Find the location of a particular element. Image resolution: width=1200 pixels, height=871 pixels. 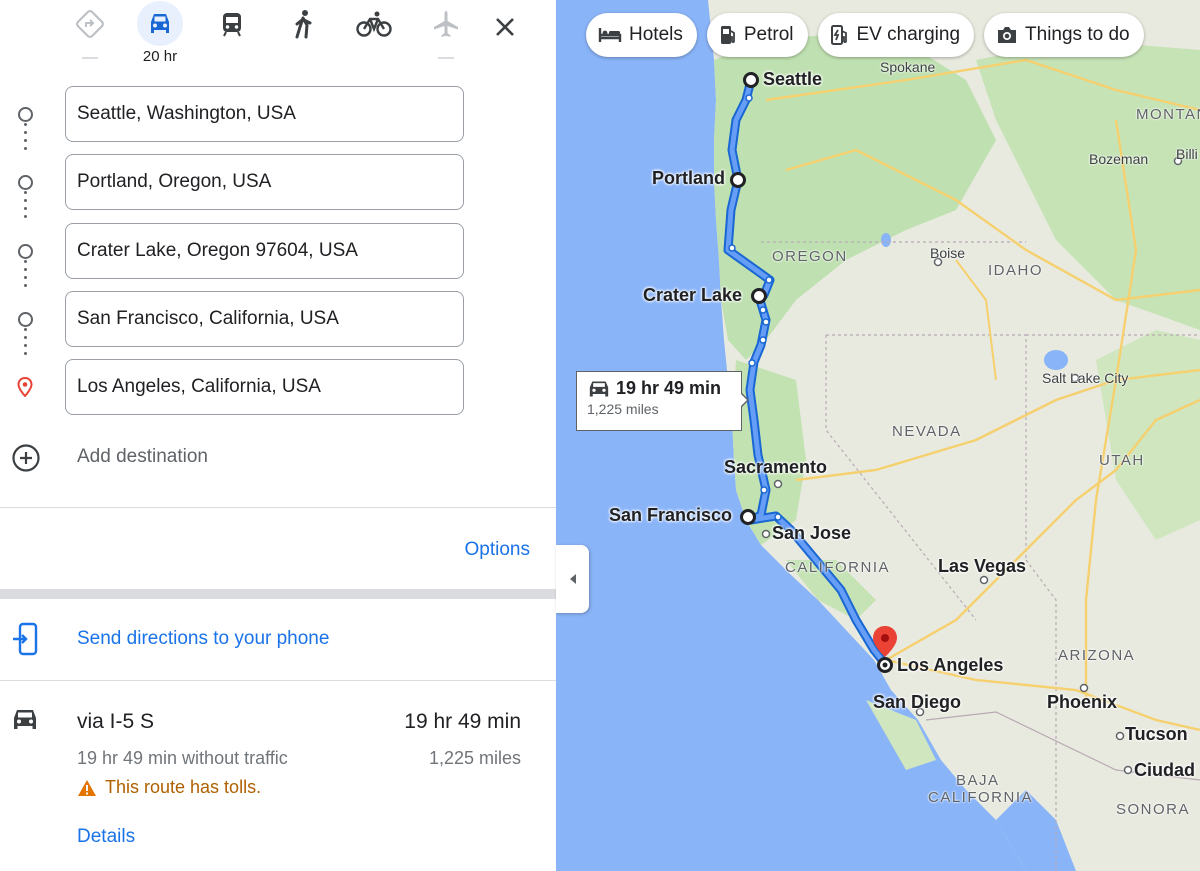

mode-driving: 20 hr is located at coordinates (160, 33).